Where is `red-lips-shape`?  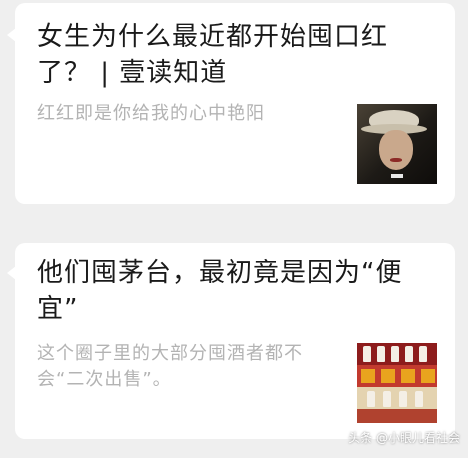 red-lips-shape is located at coordinates (396, 160).